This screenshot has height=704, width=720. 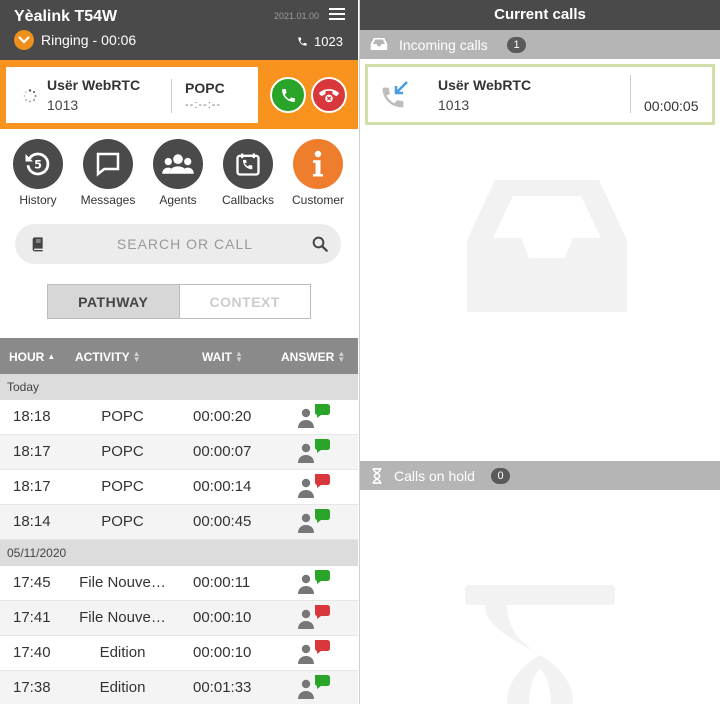 I want to click on section-label: Calls on hold, so click(x=434, y=476).